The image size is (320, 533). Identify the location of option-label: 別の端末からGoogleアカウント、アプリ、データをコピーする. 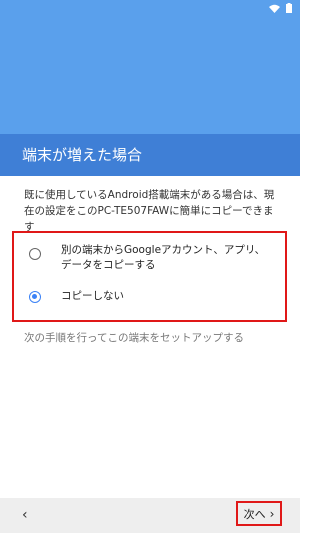
(163, 257).